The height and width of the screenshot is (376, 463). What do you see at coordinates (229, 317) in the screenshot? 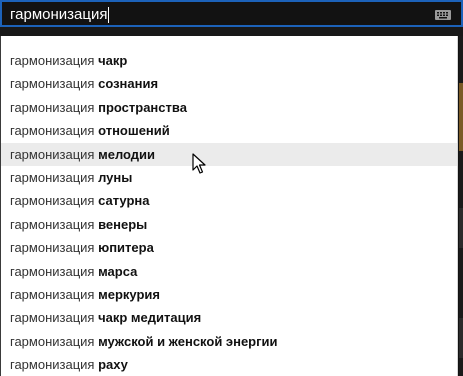
I see `suggestion-item: гармонизация чакр медитация` at bounding box center [229, 317].